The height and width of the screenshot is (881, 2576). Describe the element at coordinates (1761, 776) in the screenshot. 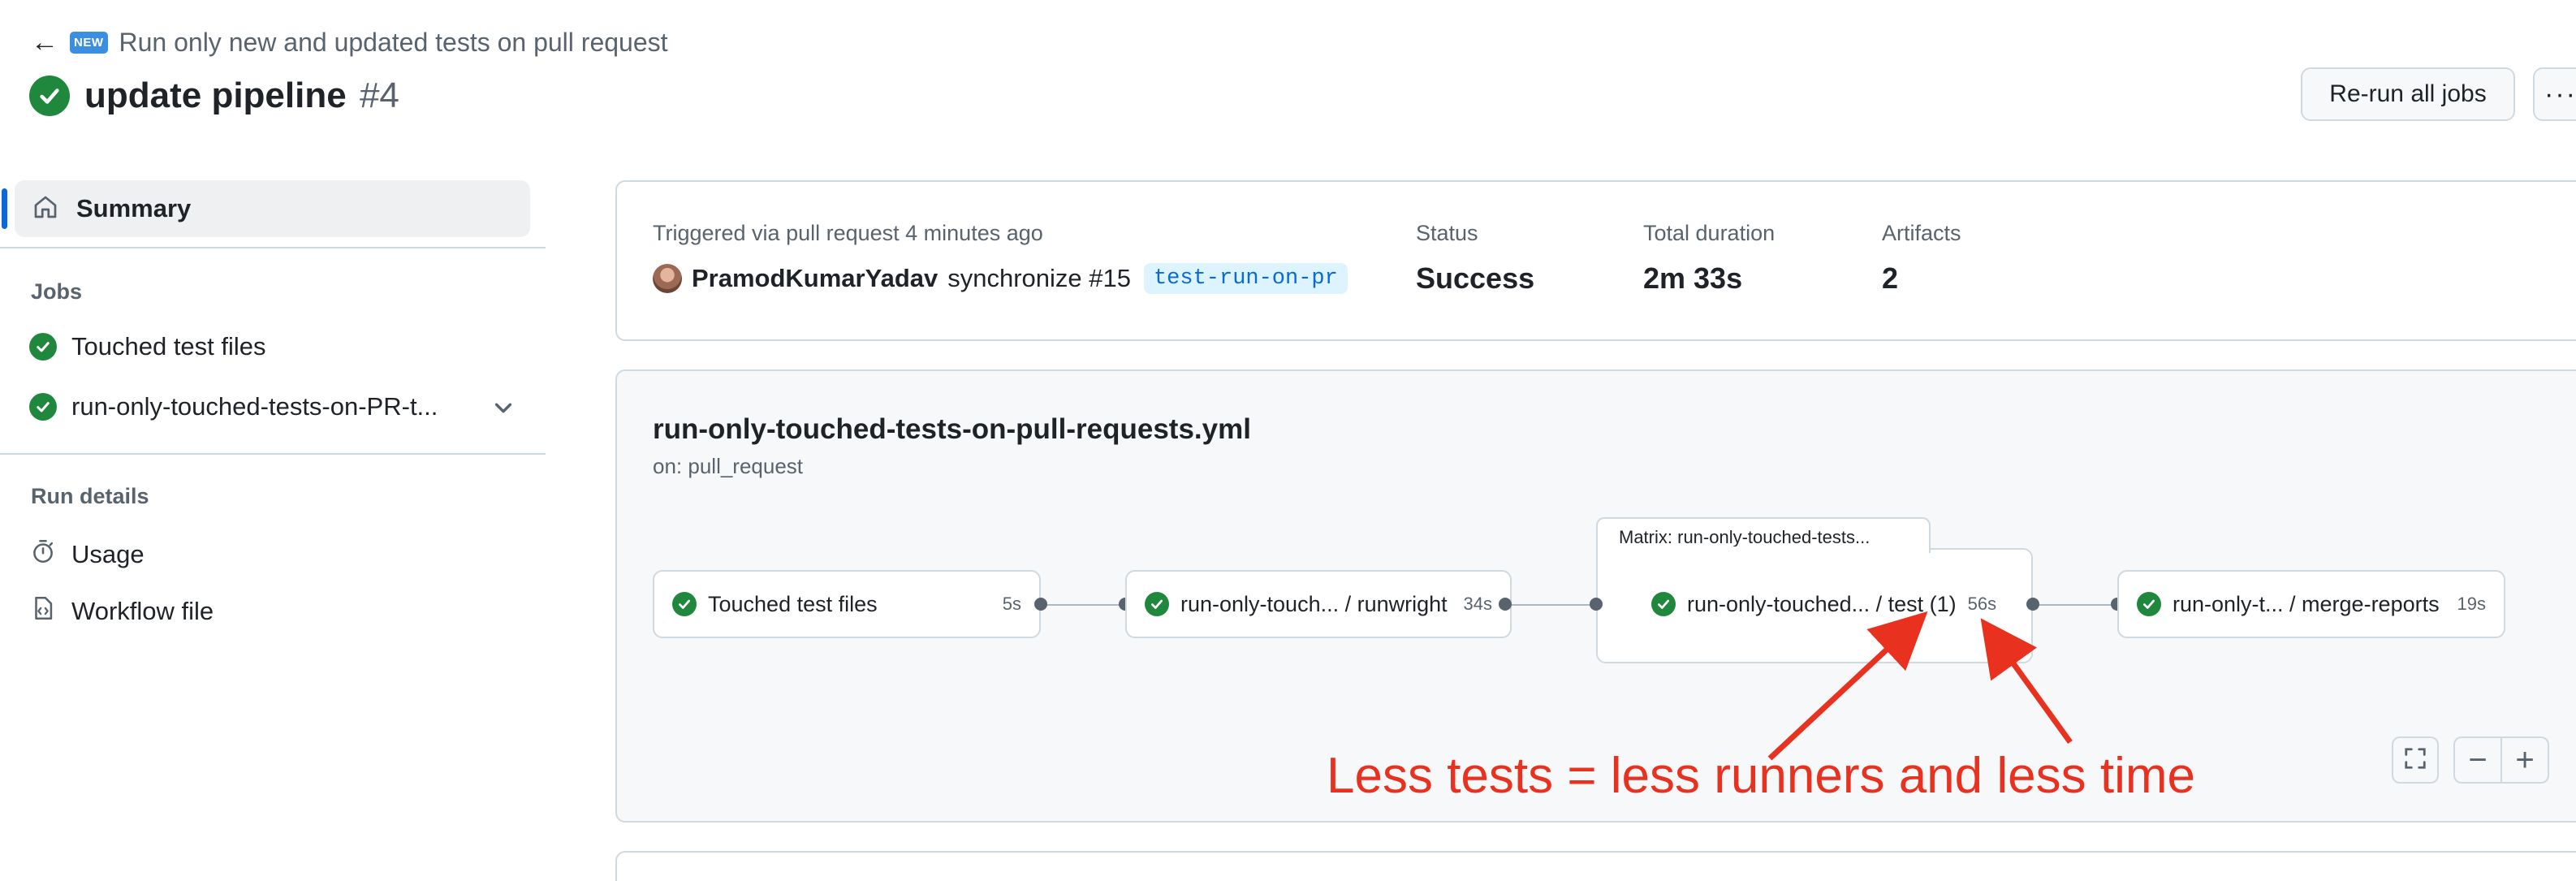

I see `annotation-text: Less tests = less runners and less time` at that location.